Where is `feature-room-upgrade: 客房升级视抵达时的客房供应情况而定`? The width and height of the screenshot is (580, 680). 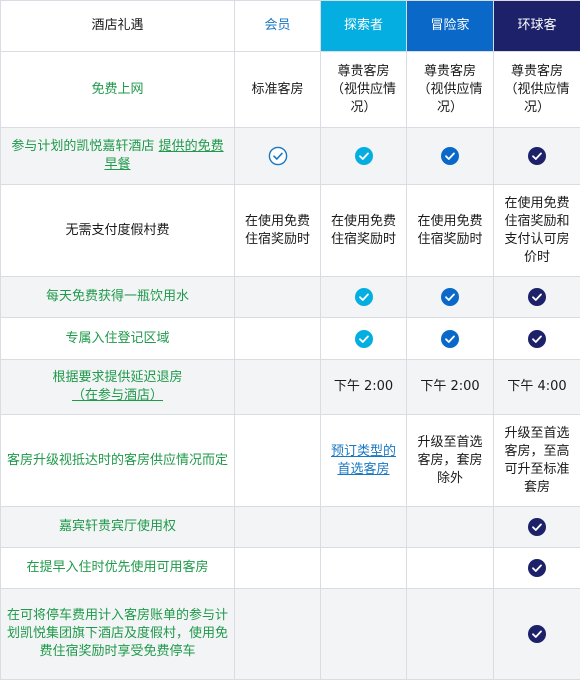
feature-room-upgrade: 客房升级视抵达时的客房供应情况而定 is located at coordinates (118, 461).